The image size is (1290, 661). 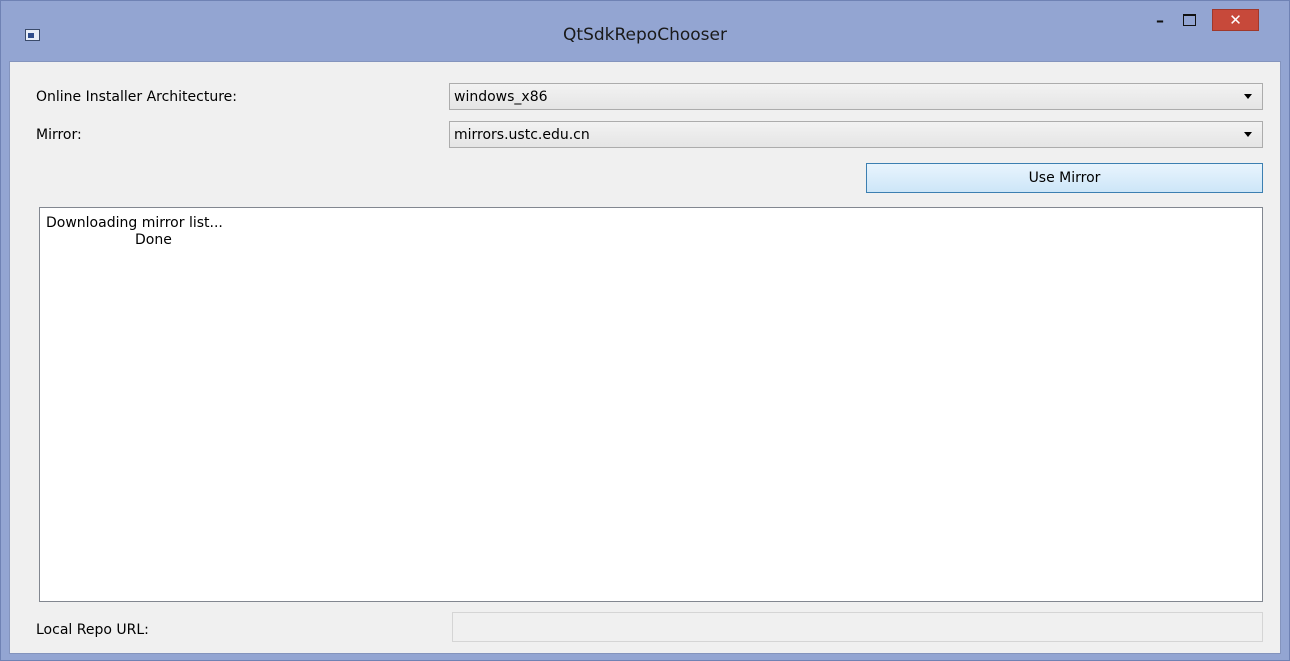 What do you see at coordinates (1064, 178) in the screenshot?
I see `use-mirror-button: Use Mirror` at bounding box center [1064, 178].